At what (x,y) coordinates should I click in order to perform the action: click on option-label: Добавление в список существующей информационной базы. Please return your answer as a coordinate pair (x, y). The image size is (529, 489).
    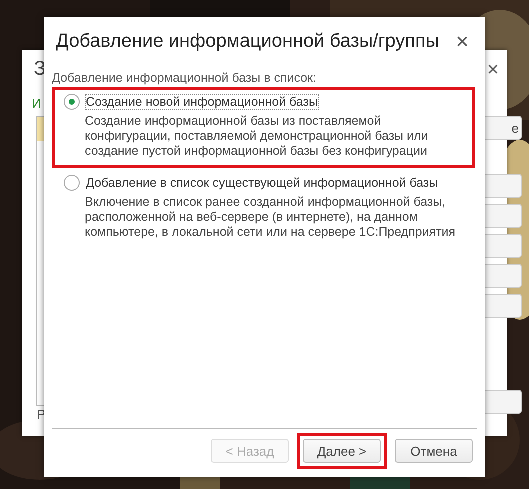
    Looking at the image, I should click on (262, 183).